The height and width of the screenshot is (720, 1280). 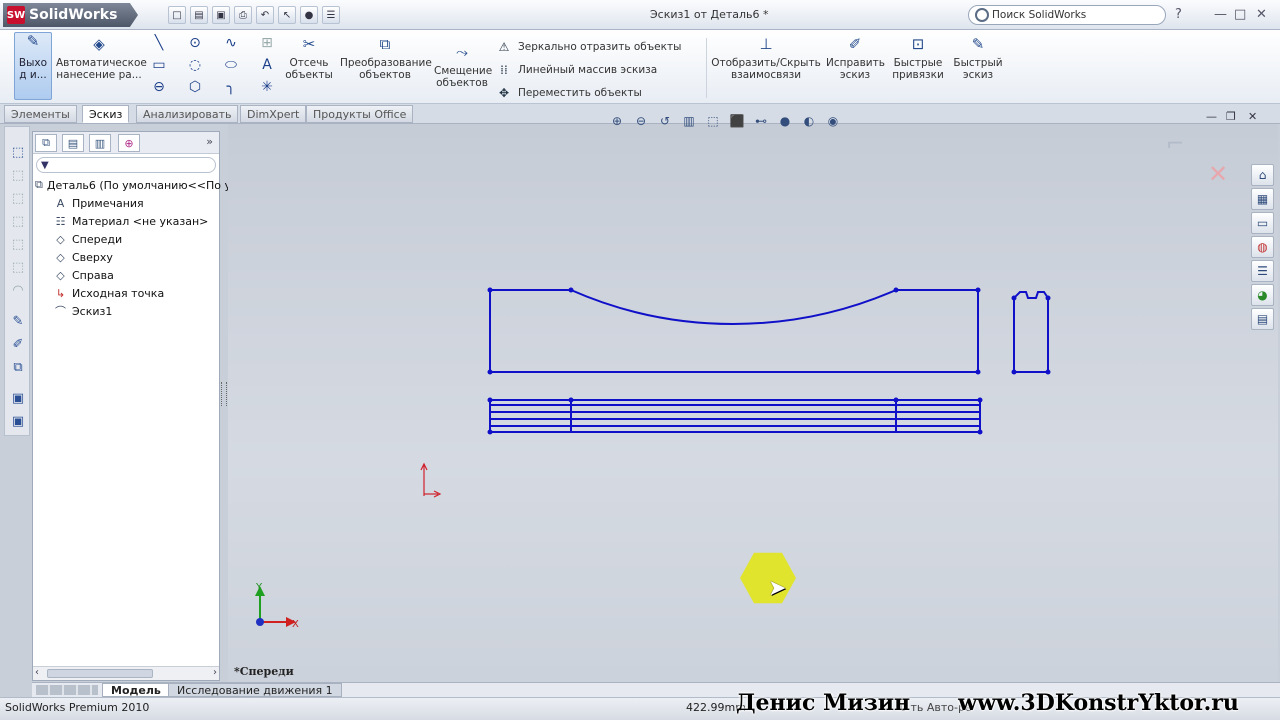 I want to click on linear-pattern-button: ⁞⁞ Линейный массив эскиза, so click(x=588, y=69).